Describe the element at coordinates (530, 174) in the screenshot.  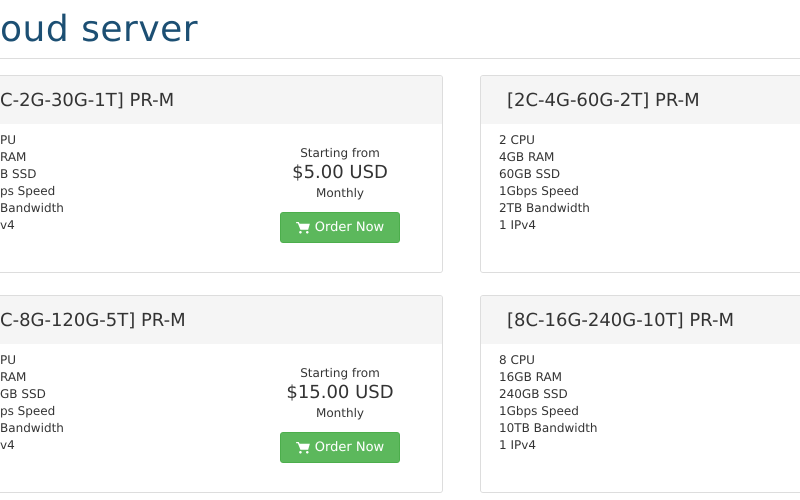
I see `spec-line: 60GB SSD` at that location.